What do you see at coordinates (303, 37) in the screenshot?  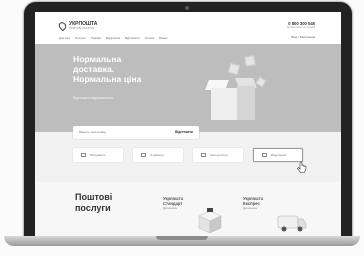 I see `login-link: Вхід / Реєстрація` at bounding box center [303, 37].